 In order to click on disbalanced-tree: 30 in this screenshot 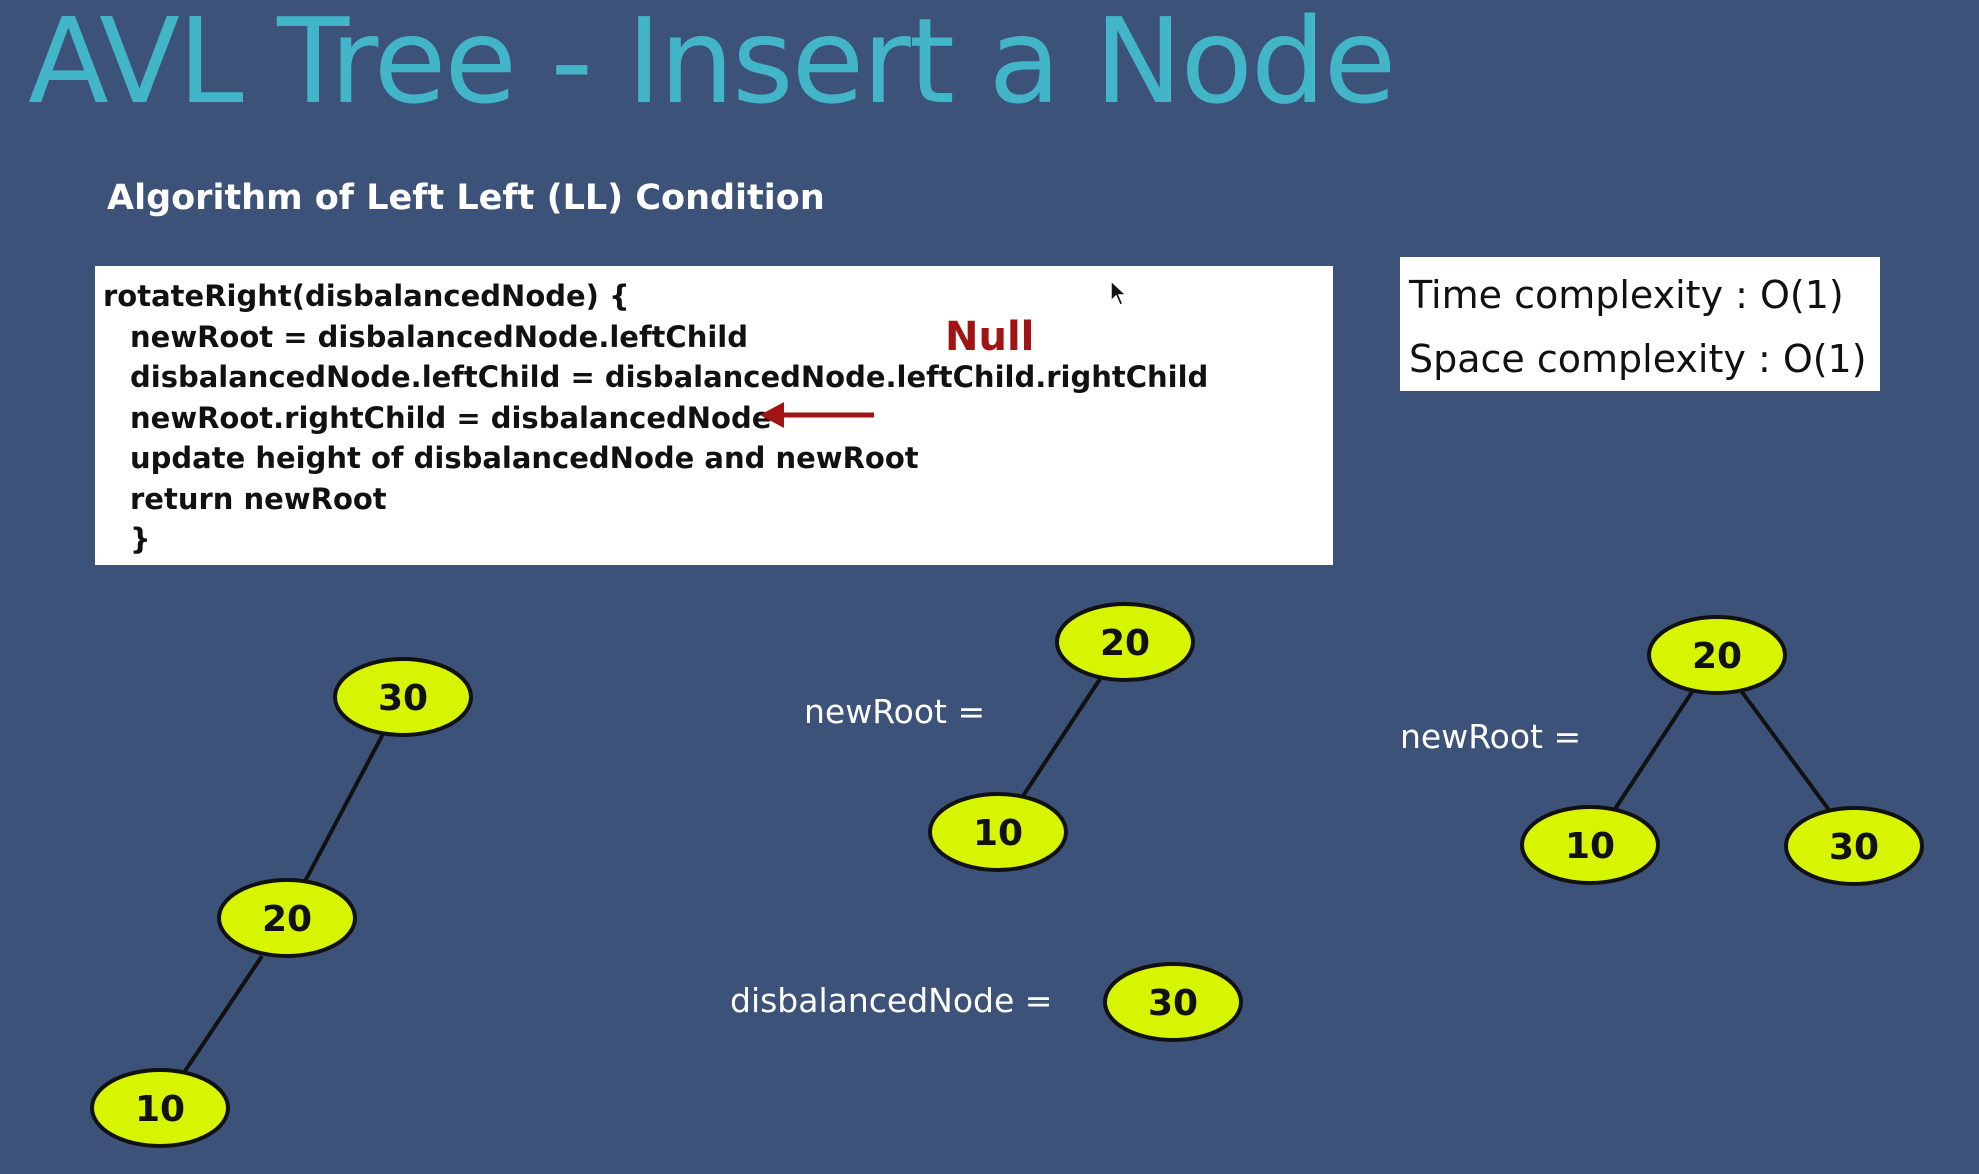, I will do `click(1173, 1002)`.